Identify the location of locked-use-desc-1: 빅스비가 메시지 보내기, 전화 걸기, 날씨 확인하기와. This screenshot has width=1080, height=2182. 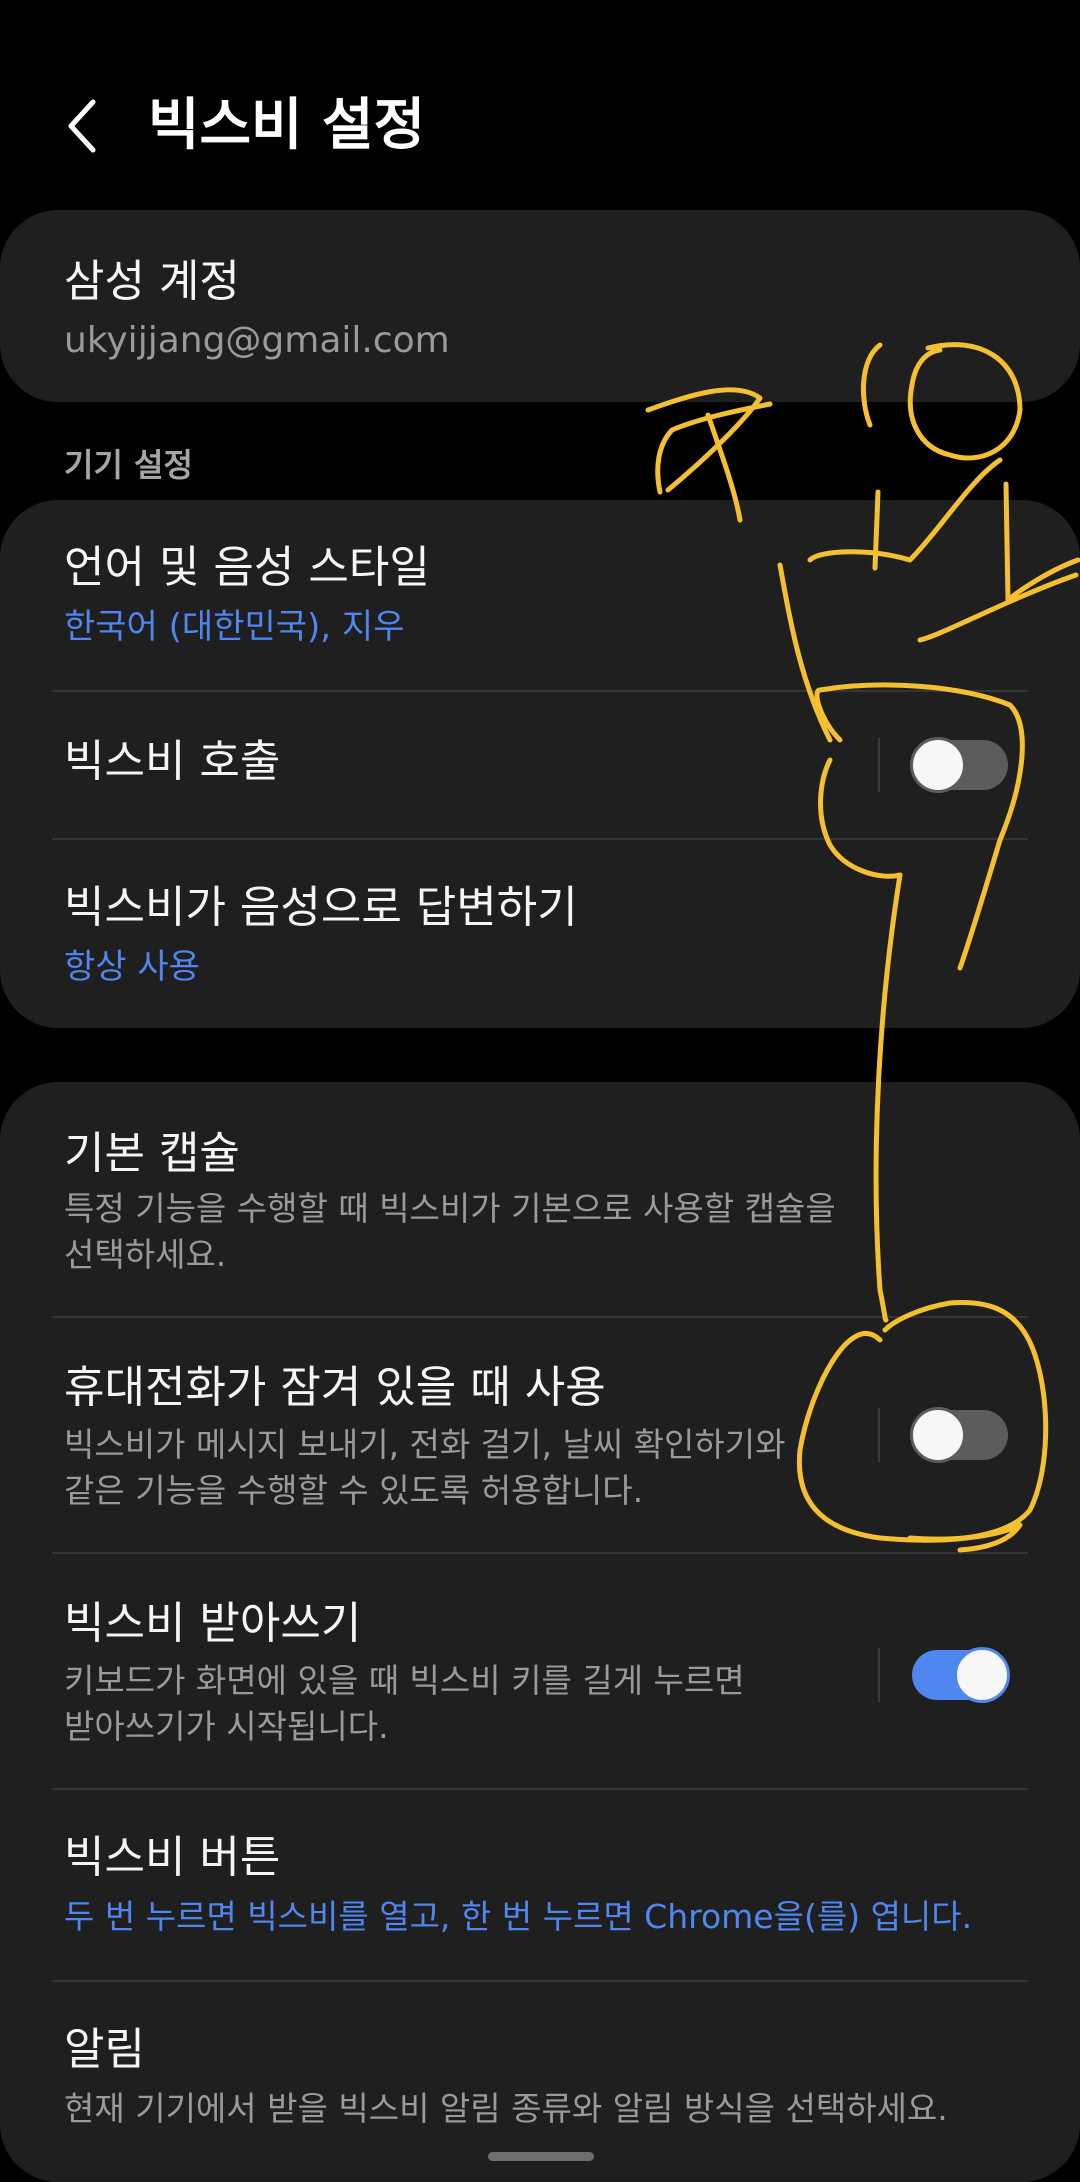
(425, 1444).